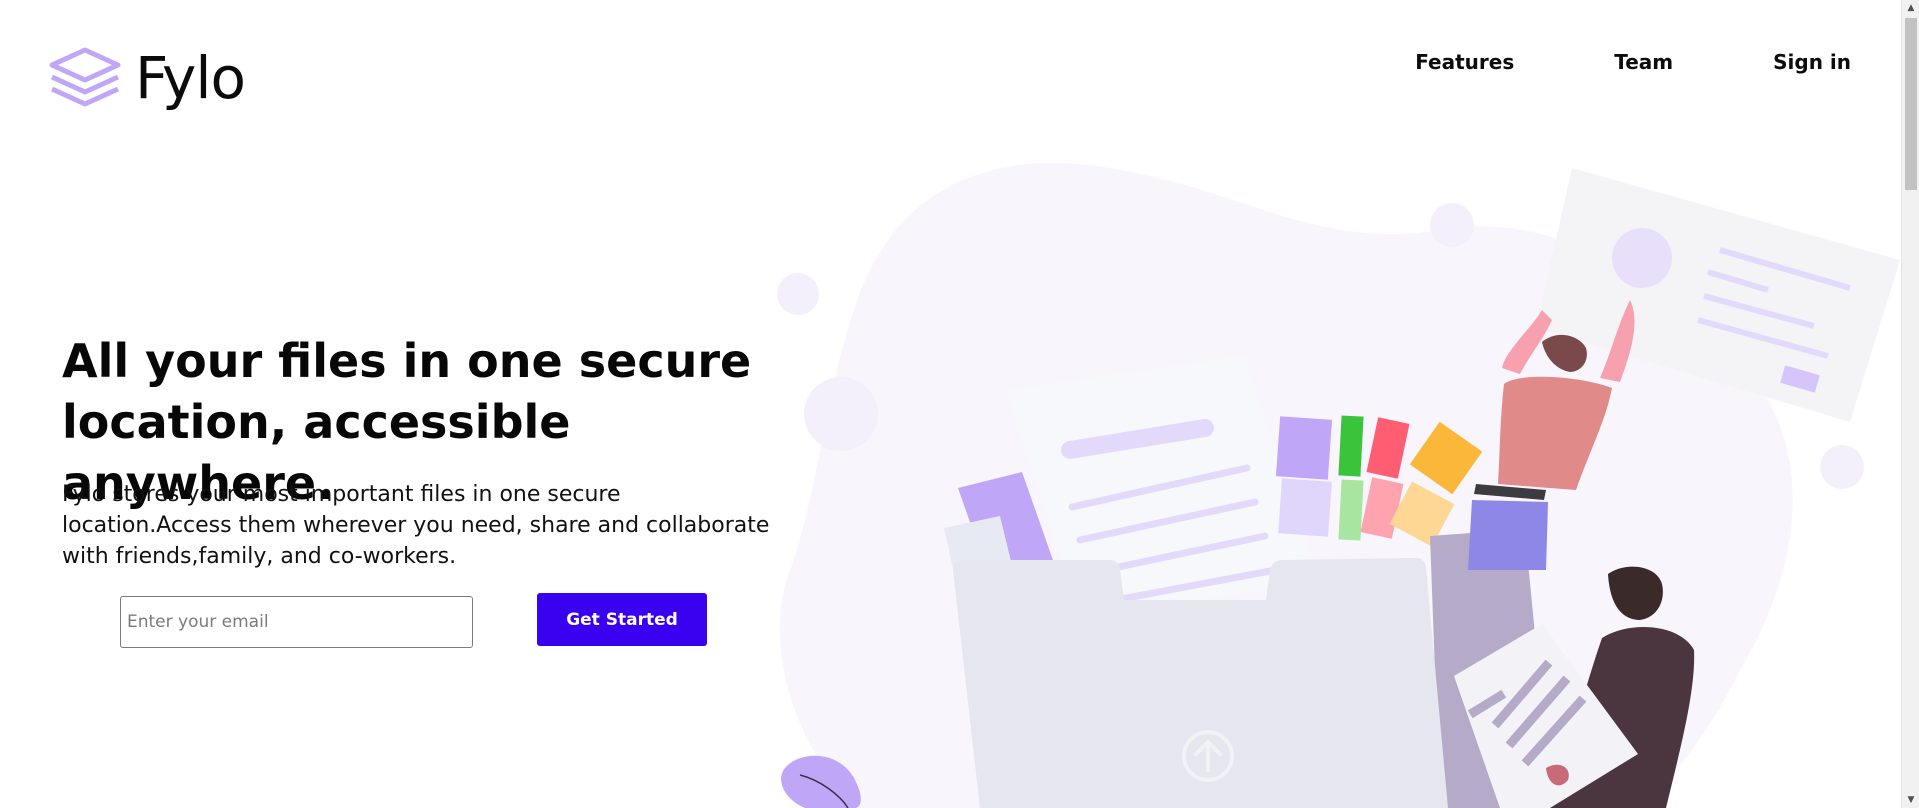  I want to click on woman-pants, so click(1508, 535).